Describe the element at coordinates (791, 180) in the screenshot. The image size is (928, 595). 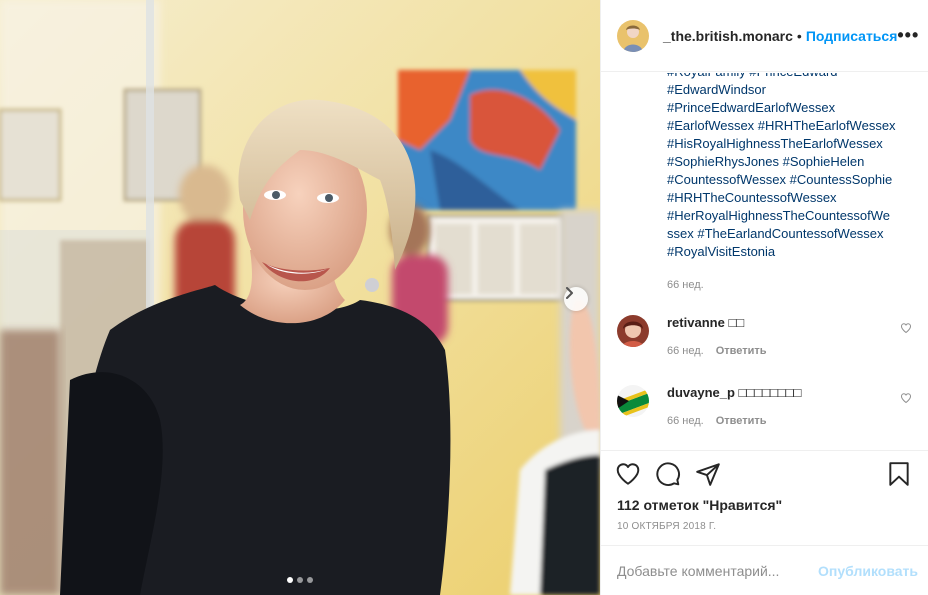
I see `caption-hashtags-line: #CountessofWessex #CountessSophie` at that location.